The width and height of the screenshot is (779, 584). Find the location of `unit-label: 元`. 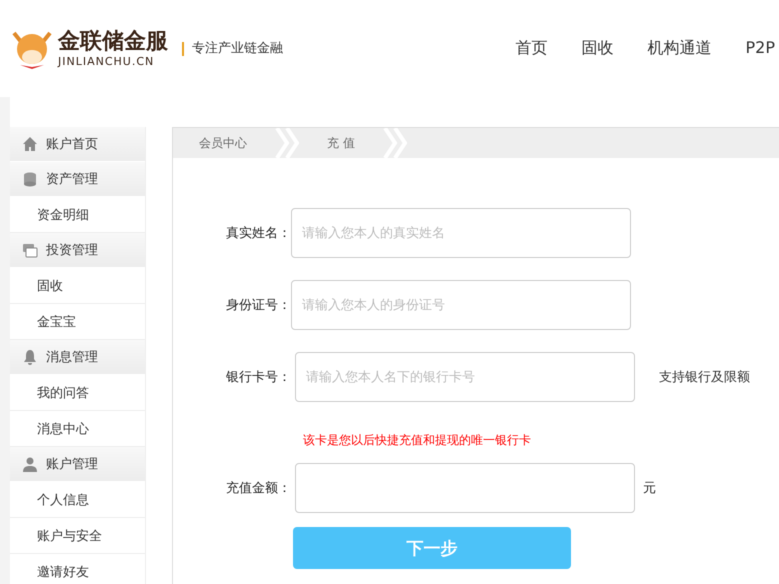

unit-label: 元 is located at coordinates (649, 488).